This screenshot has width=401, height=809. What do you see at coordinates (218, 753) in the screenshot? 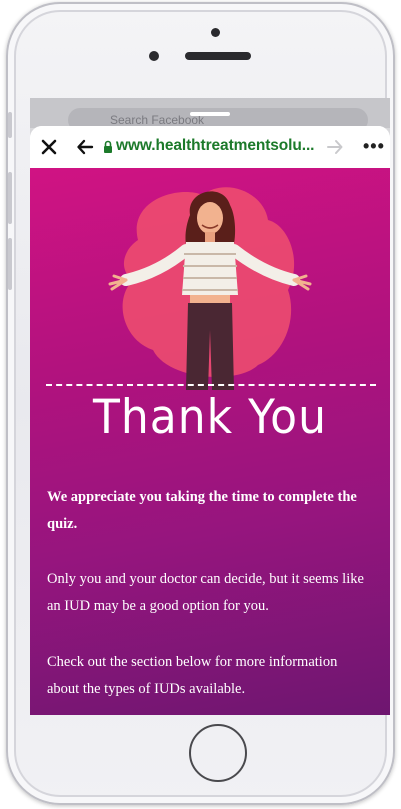
I see `home-button` at bounding box center [218, 753].